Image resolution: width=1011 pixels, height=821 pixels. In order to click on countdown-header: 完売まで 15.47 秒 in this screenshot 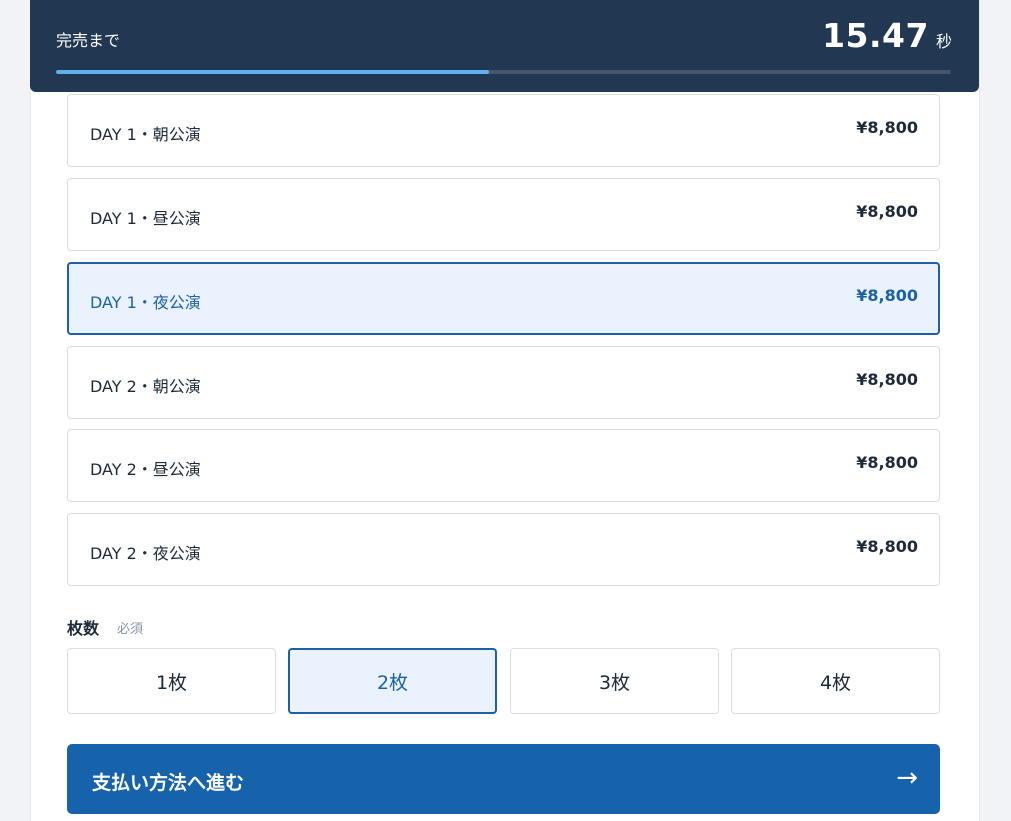, I will do `click(504, 46)`.